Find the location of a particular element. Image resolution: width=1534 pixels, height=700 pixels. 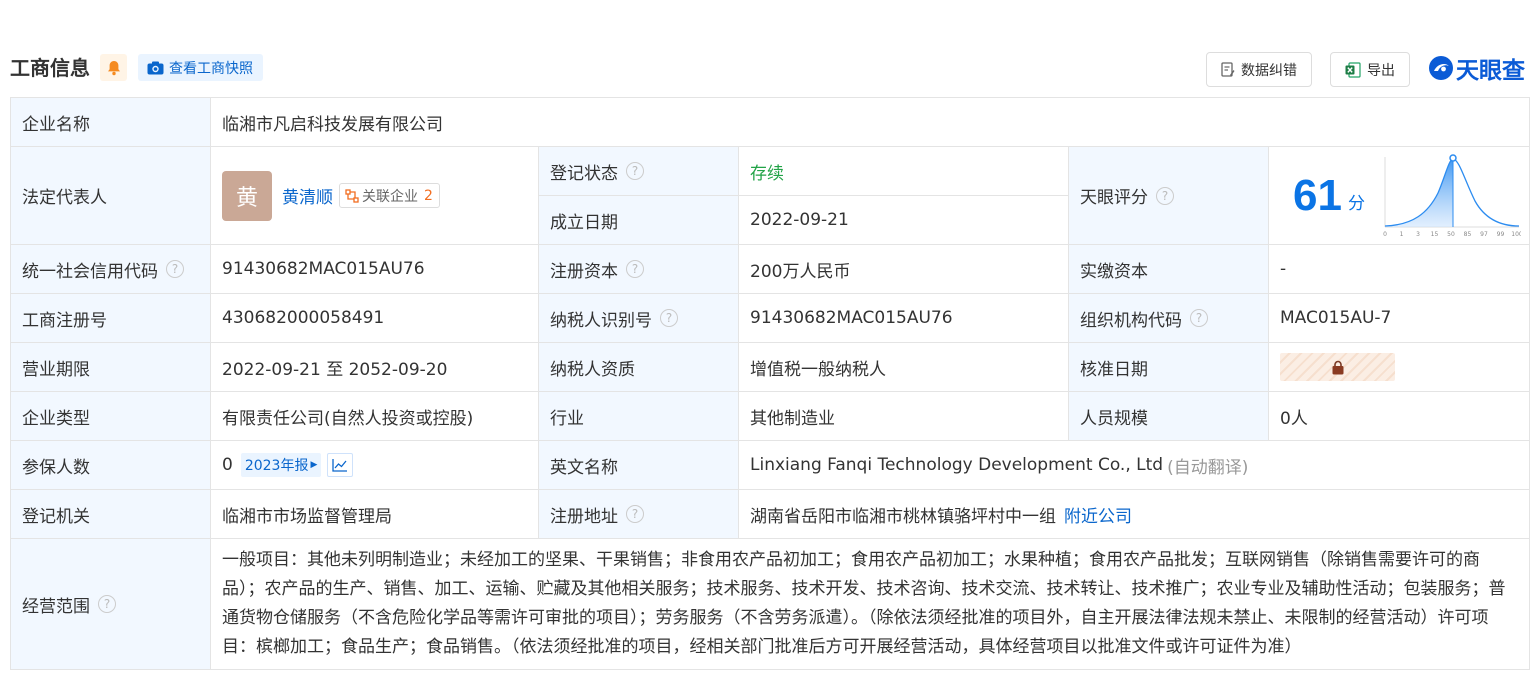

label-biz-reg-no: 工商注册号 is located at coordinates (110, 318).